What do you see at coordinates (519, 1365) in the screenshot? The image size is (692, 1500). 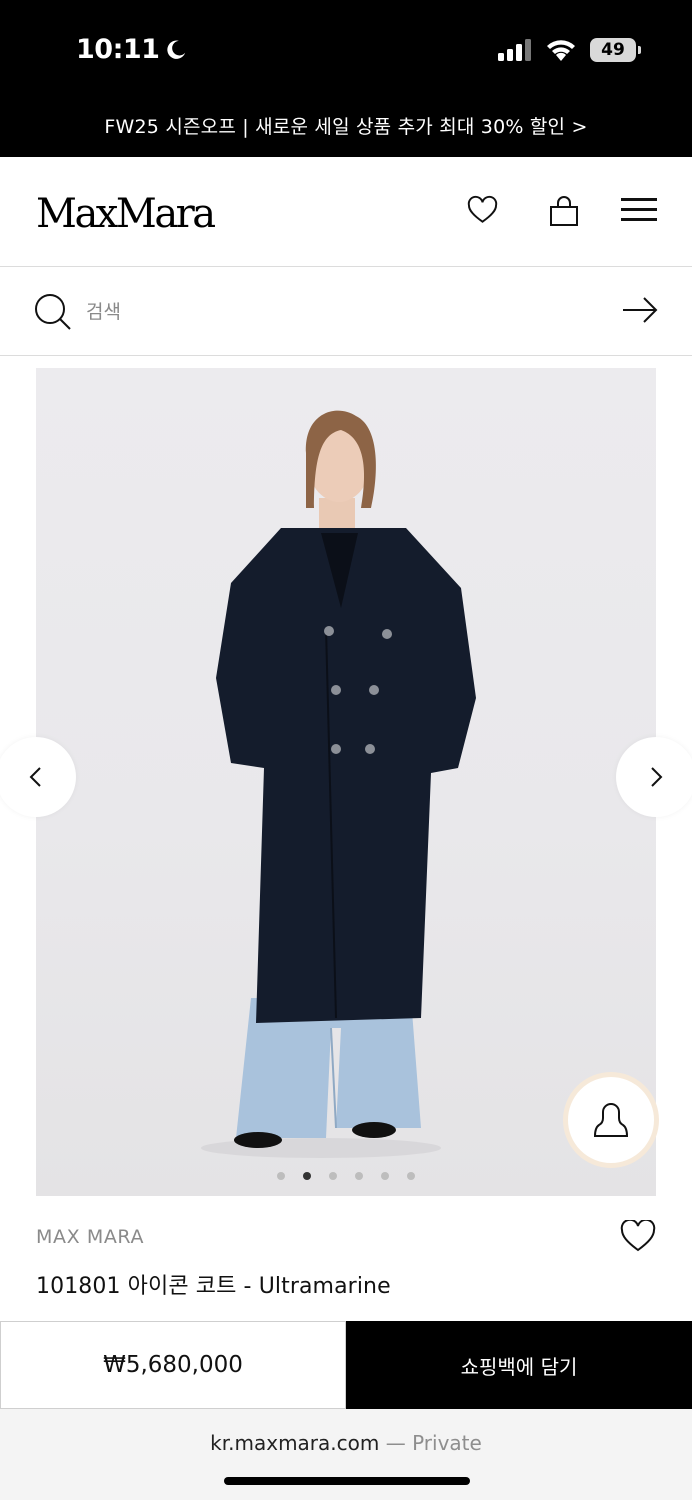 I see `add-to-bag-button: 쇼핑백에 담기` at bounding box center [519, 1365].